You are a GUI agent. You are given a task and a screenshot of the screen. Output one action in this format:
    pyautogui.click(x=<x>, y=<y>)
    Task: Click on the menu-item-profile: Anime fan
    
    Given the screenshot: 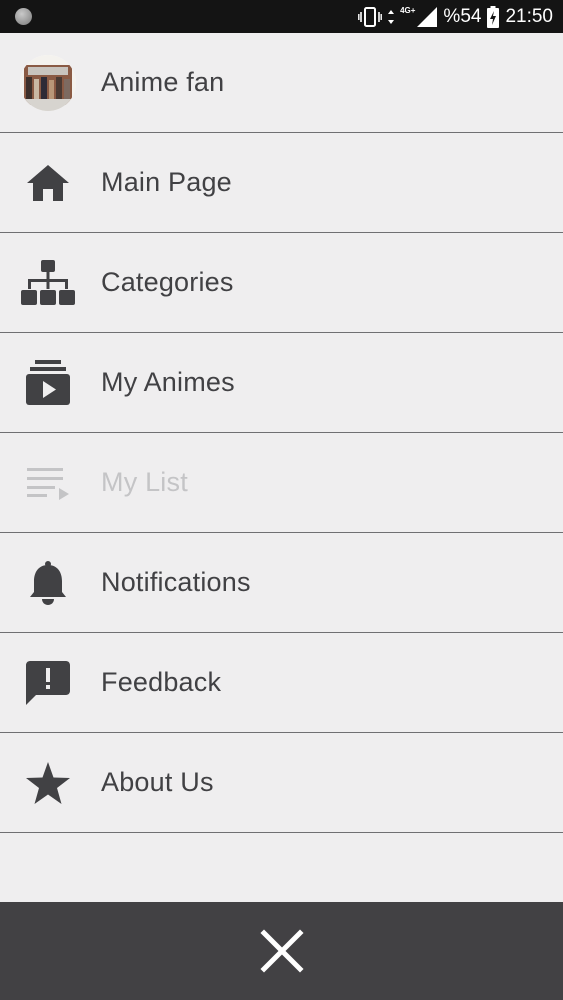 What is the action you would take?
    pyautogui.click(x=281, y=83)
    